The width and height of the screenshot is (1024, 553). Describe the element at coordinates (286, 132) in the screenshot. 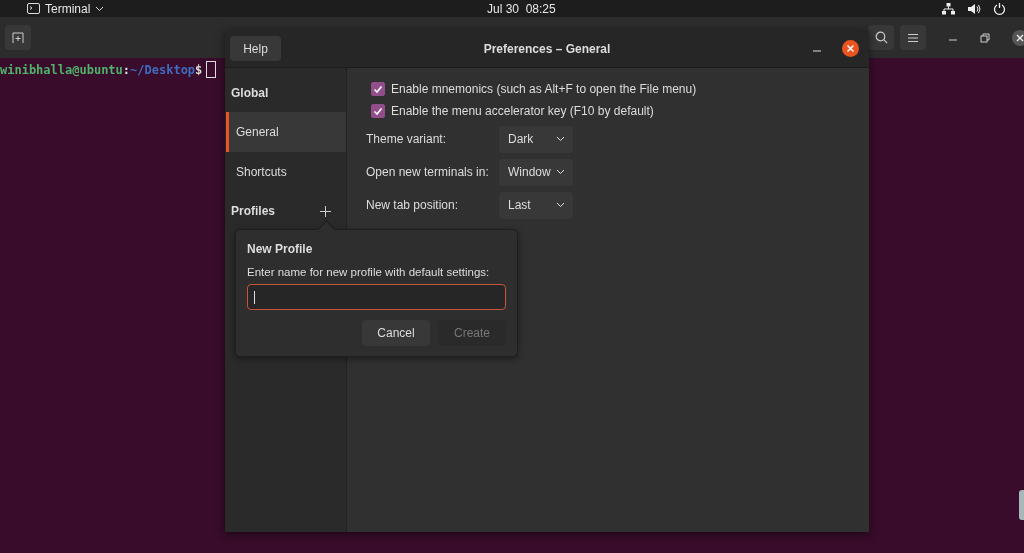

I see `sidebar-item: General` at that location.